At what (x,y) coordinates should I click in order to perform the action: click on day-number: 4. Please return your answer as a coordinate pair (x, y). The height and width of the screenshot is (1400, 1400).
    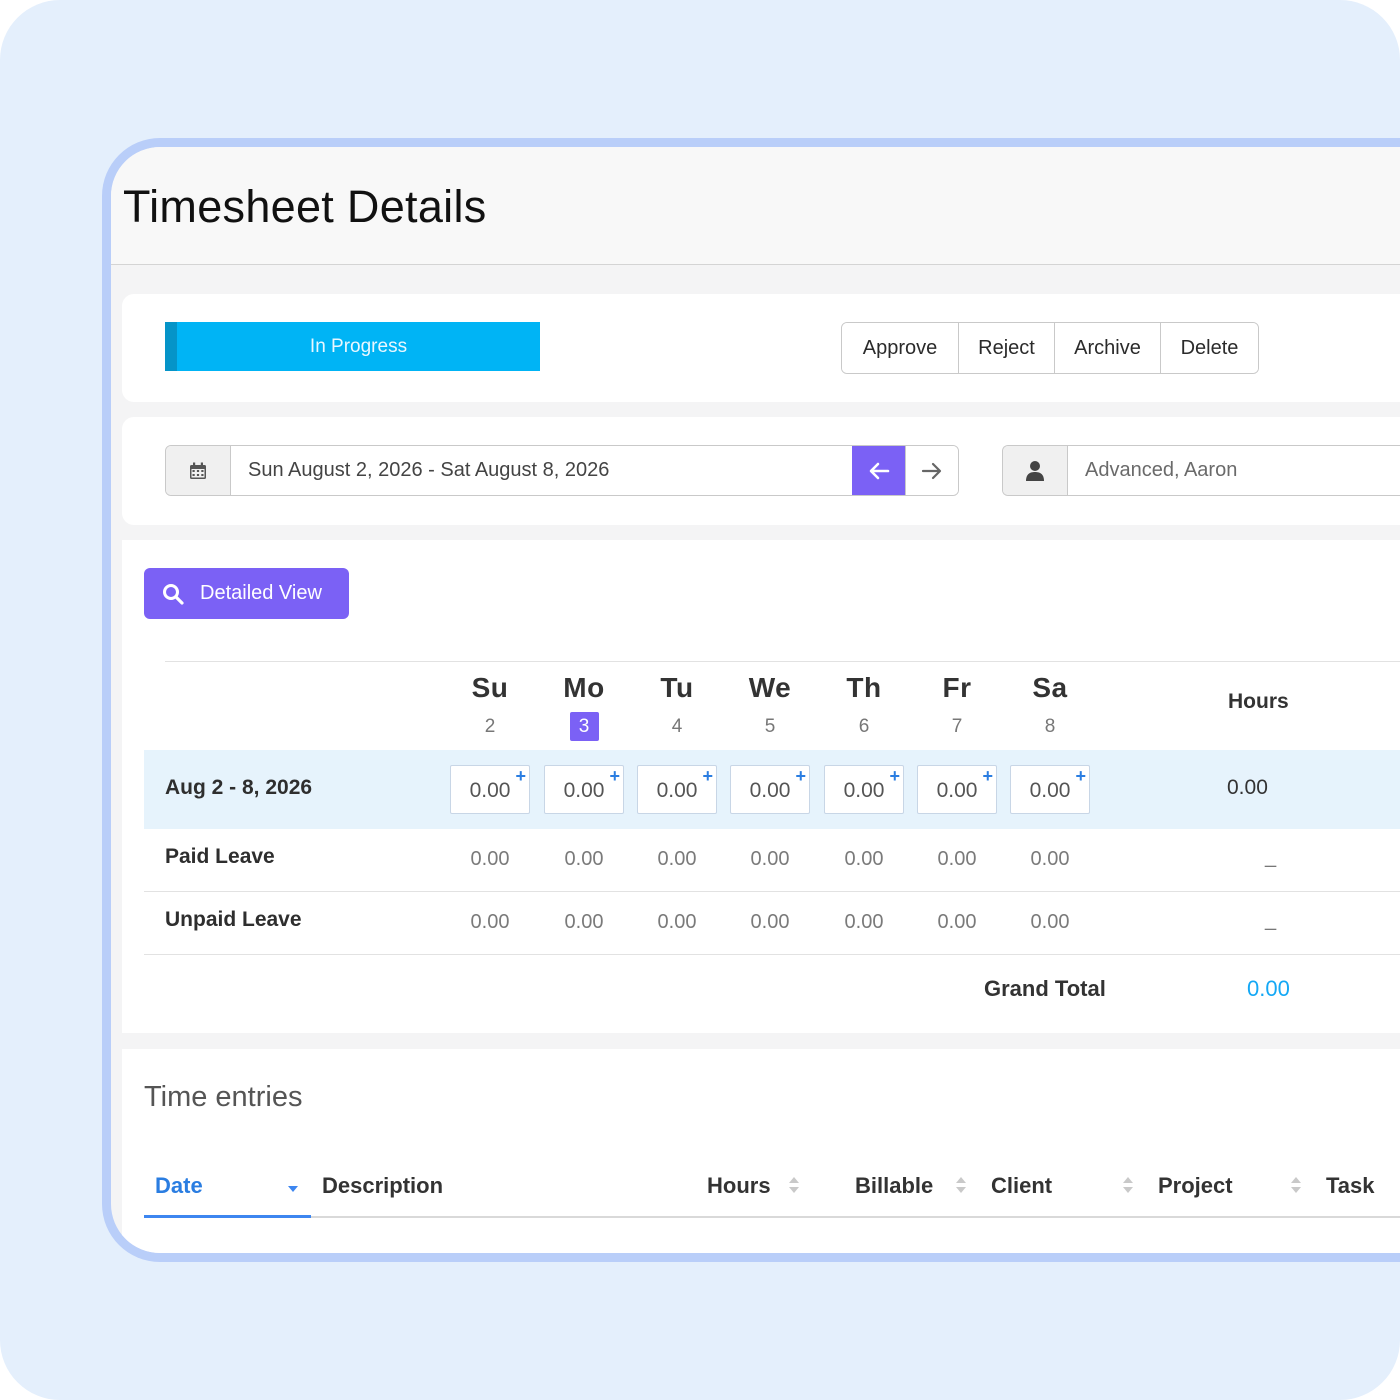
    Looking at the image, I should click on (677, 726).